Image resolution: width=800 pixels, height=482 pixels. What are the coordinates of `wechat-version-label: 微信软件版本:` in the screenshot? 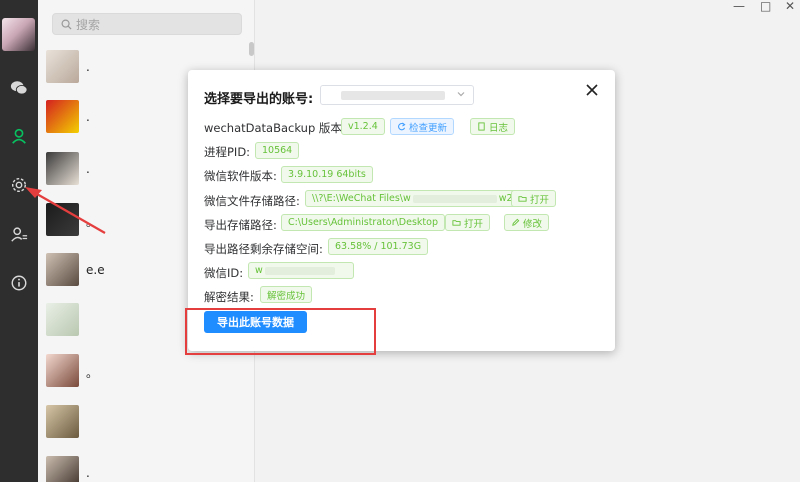 It's located at (240, 176).